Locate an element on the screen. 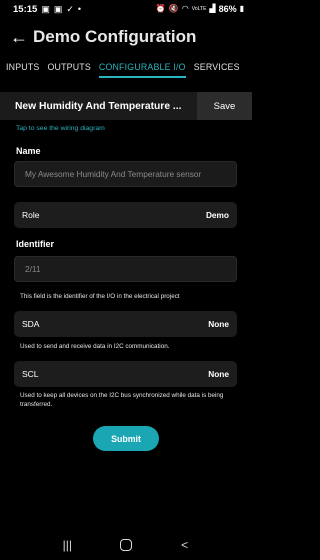 The width and height of the screenshot is (320, 560). sda-value: None is located at coordinates (218, 324).